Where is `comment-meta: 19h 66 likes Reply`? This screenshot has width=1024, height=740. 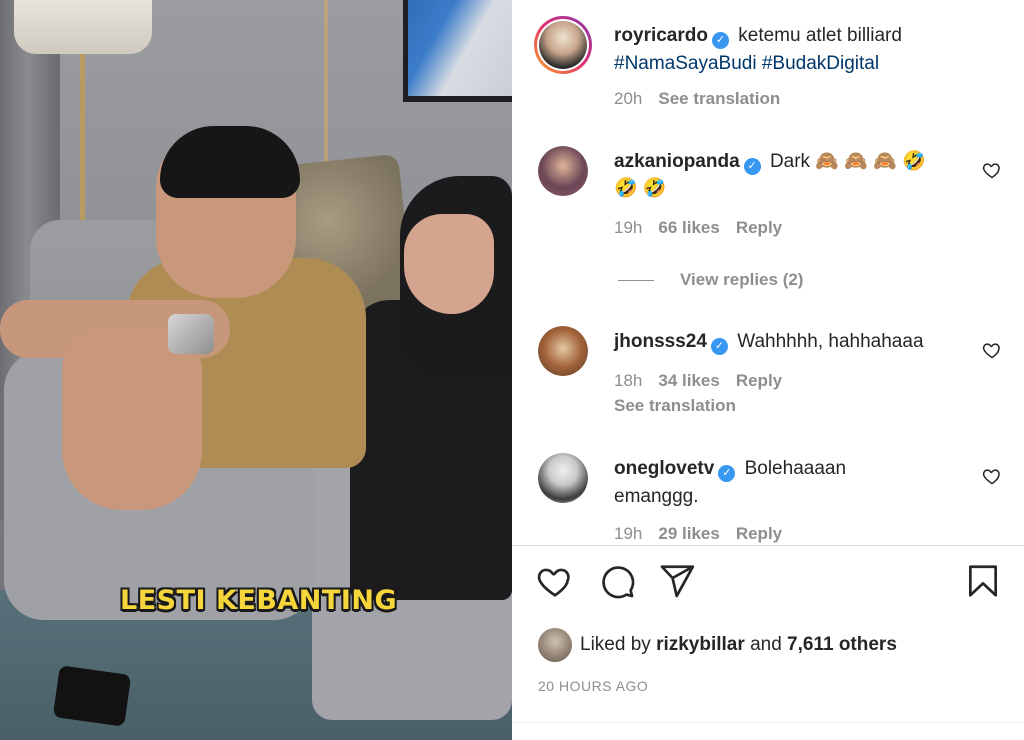
comment-meta: 19h 66 likes Reply is located at coordinates (706, 228).